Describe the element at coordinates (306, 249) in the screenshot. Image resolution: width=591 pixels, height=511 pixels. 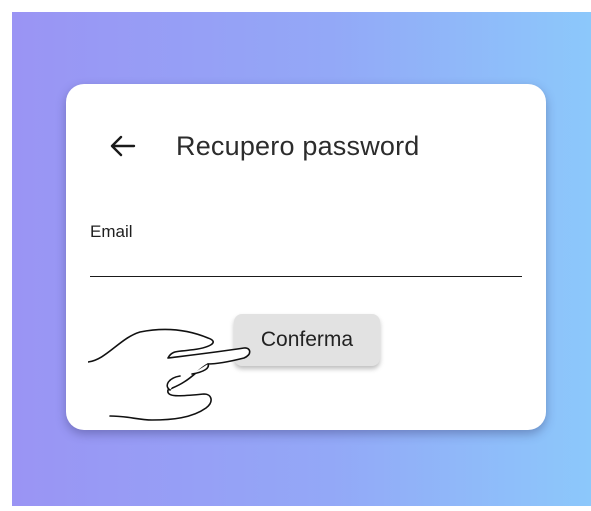
I see `email-field: Email` at that location.